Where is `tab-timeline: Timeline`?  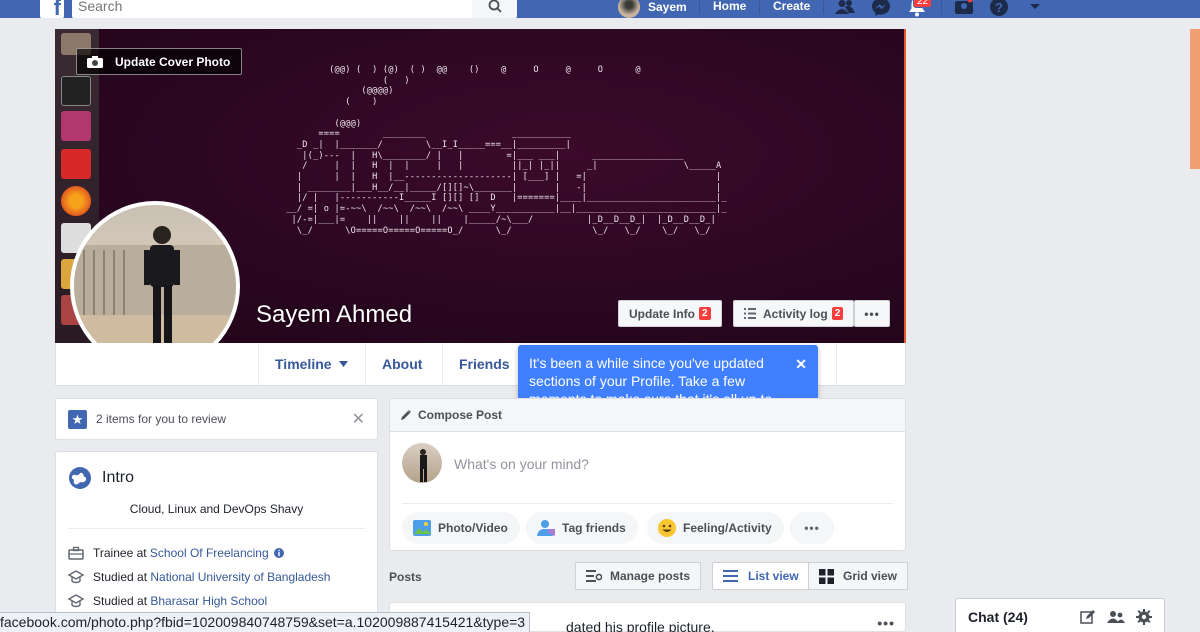 tab-timeline: Timeline is located at coordinates (311, 364).